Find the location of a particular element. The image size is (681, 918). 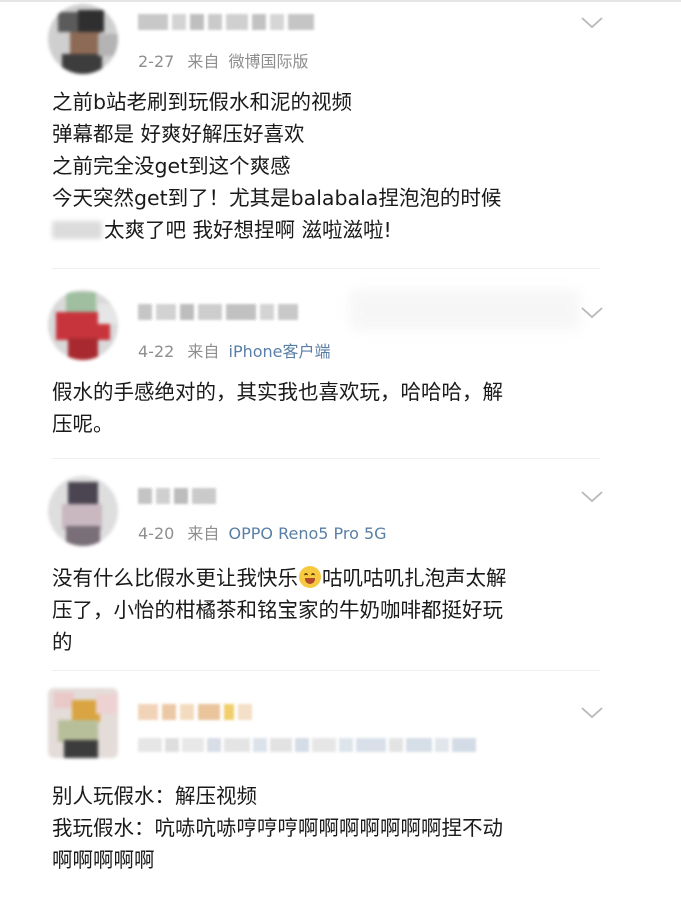

post-source: 微博国际版 is located at coordinates (268, 61).